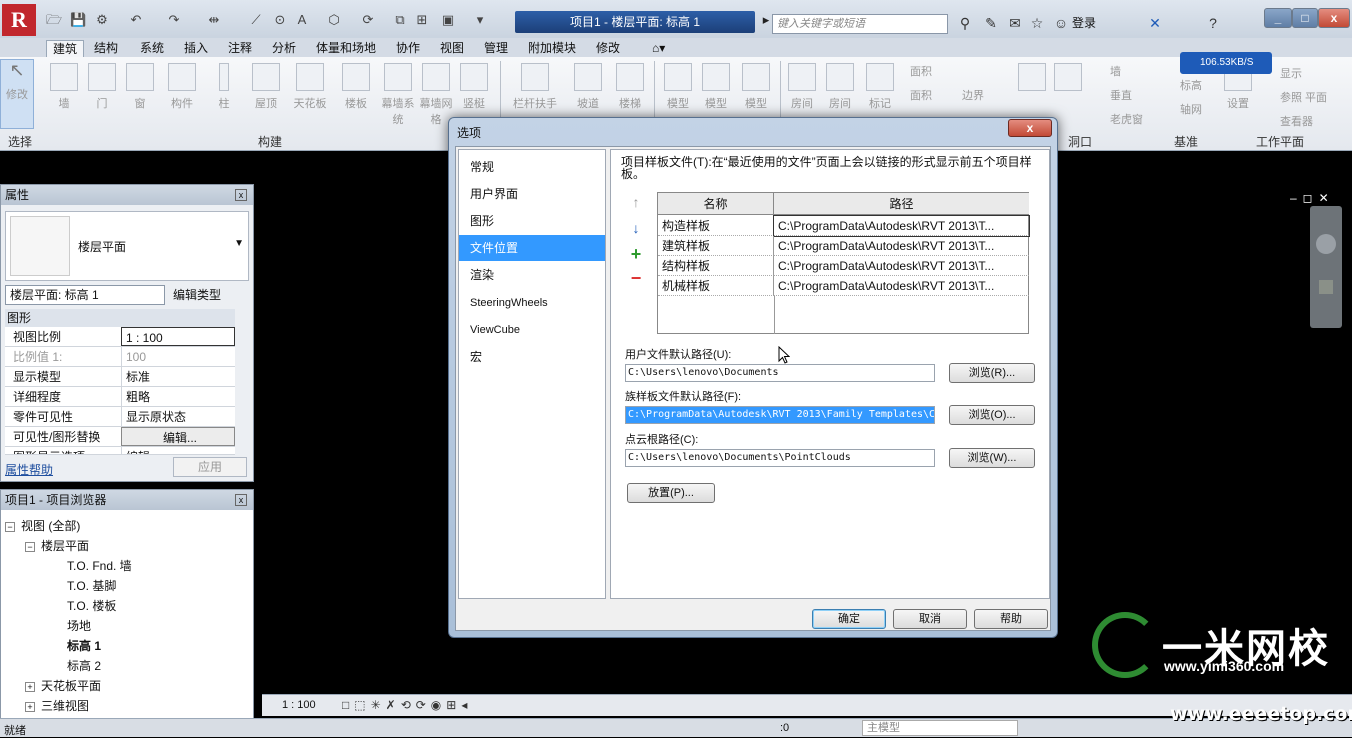 This screenshot has width=1352, height=738. What do you see at coordinates (64, 87) in the screenshot?
I see `wall-button: 墙` at bounding box center [64, 87].